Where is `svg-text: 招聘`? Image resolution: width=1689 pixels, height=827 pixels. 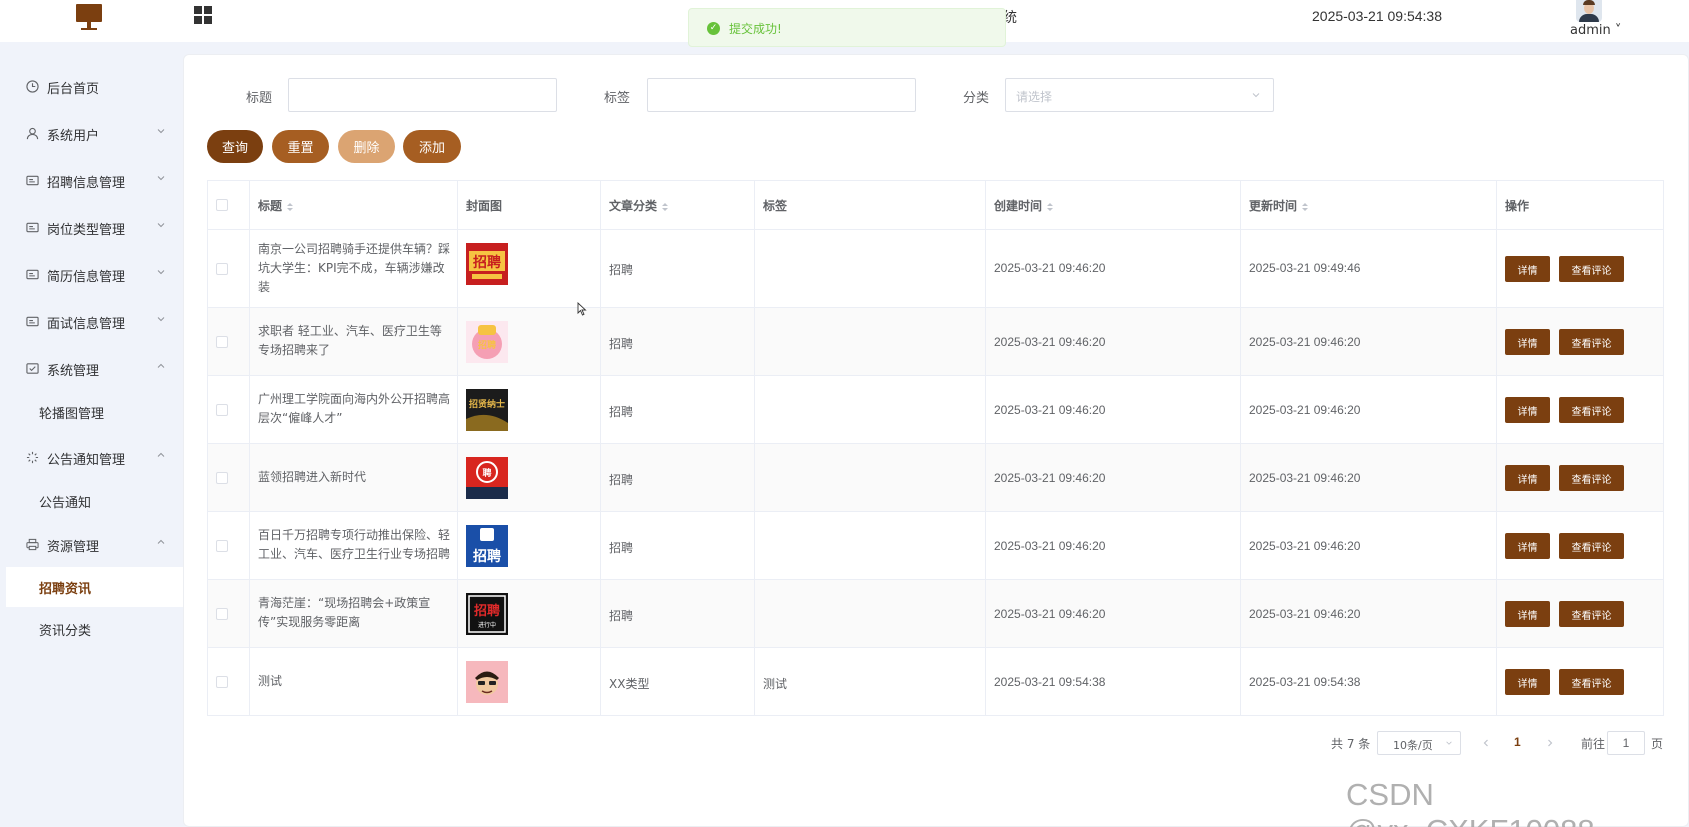 svg-text: 招聘 is located at coordinates (487, 556).